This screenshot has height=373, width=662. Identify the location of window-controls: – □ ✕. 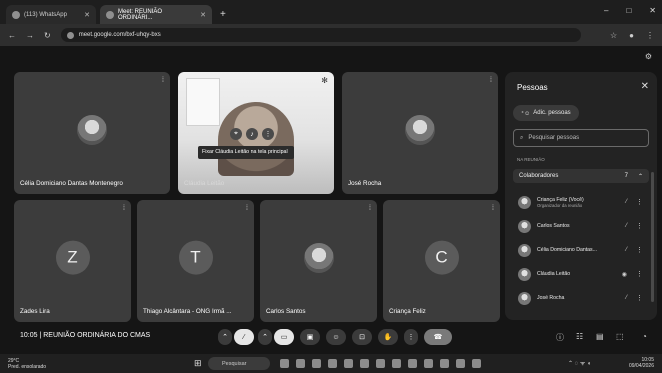
(630, 10).